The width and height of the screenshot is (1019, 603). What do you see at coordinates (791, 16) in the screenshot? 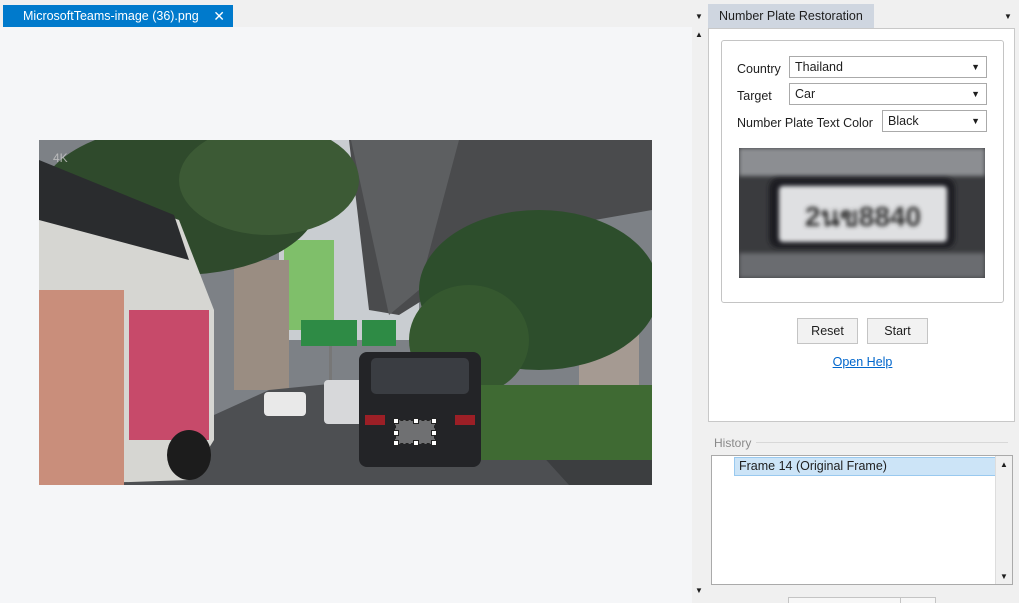
I see `tab-number-plate-restoration: Number Plate Restoration` at bounding box center [791, 16].